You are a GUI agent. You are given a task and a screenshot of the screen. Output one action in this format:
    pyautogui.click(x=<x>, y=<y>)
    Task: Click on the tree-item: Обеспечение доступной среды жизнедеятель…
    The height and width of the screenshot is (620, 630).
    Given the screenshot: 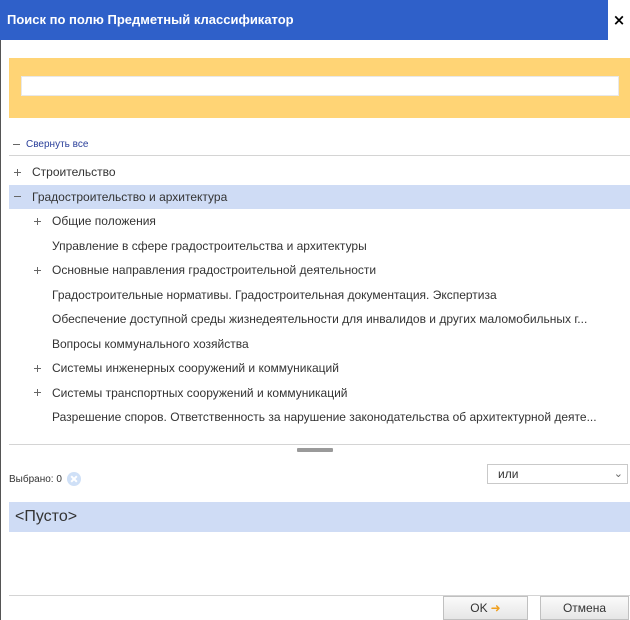 What is the action you would take?
    pyautogui.click(x=319, y=319)
    